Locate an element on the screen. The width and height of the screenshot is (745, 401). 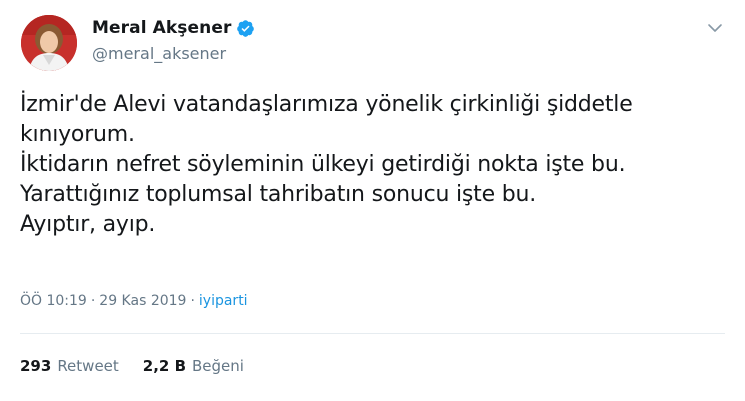
retweets-count: 293 is located at coordinates (36, 366).